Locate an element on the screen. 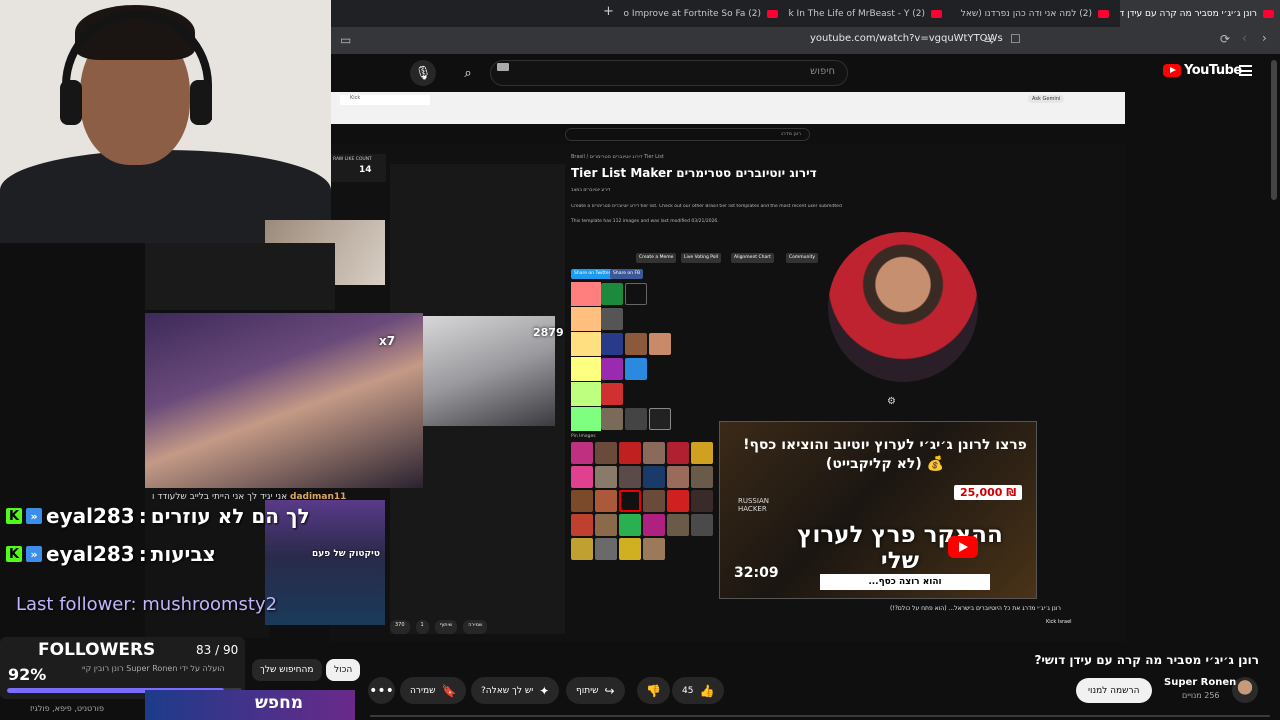  inner-channel-name: Kick Israel is located at coordinates (1059, 622).